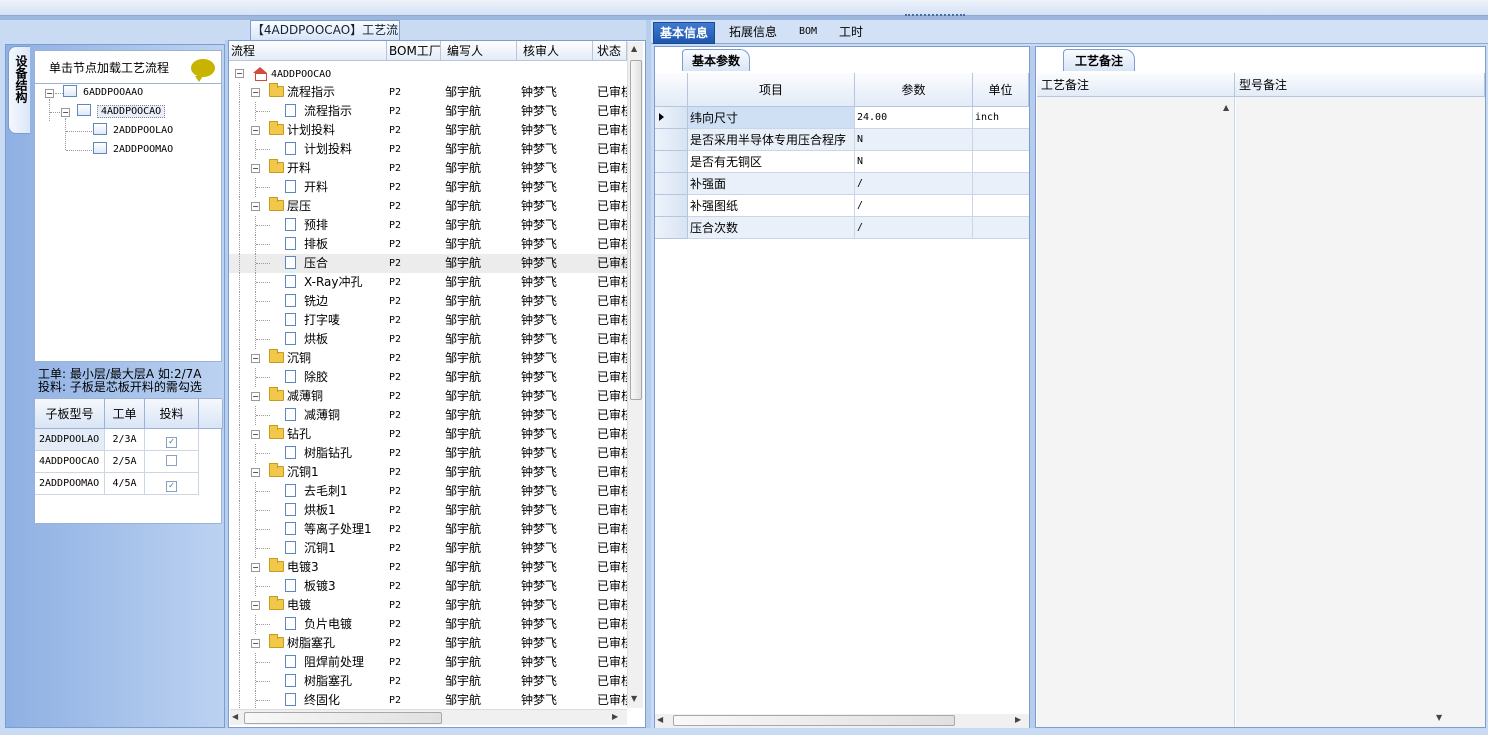 Image resolution: width=1488 pixels, height=735 pixels. Describe the element at coordinates (428, 225) in the screenshot. I see `process-step-row: 预排 P2 邹宇航 钟梦飞 已审核` at that location.